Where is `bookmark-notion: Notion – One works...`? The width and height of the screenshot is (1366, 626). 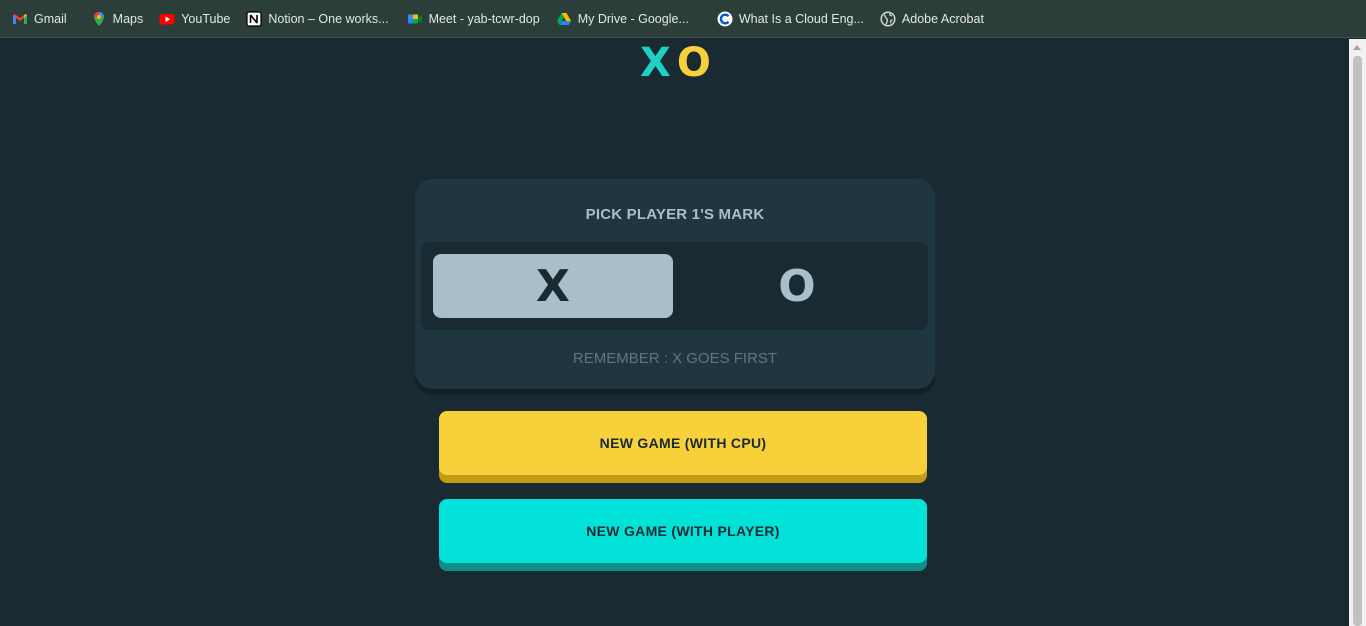 bookmark-notion: Notion – One works... is located at coordinates (317, 19).